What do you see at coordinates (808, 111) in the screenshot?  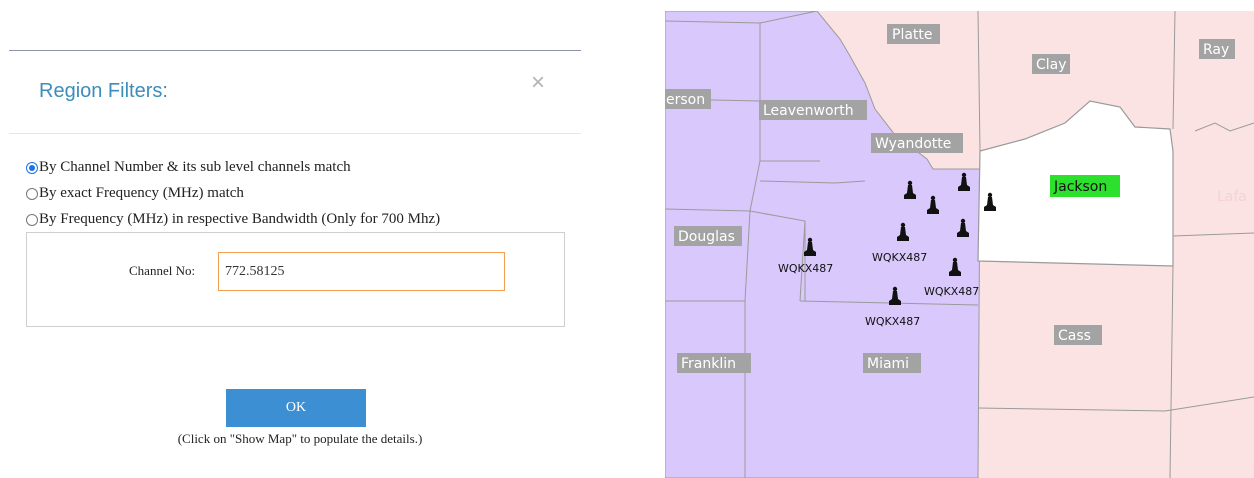 I see `county-label-leavenworth: Leavenworth` at bounding box center [808, 111].